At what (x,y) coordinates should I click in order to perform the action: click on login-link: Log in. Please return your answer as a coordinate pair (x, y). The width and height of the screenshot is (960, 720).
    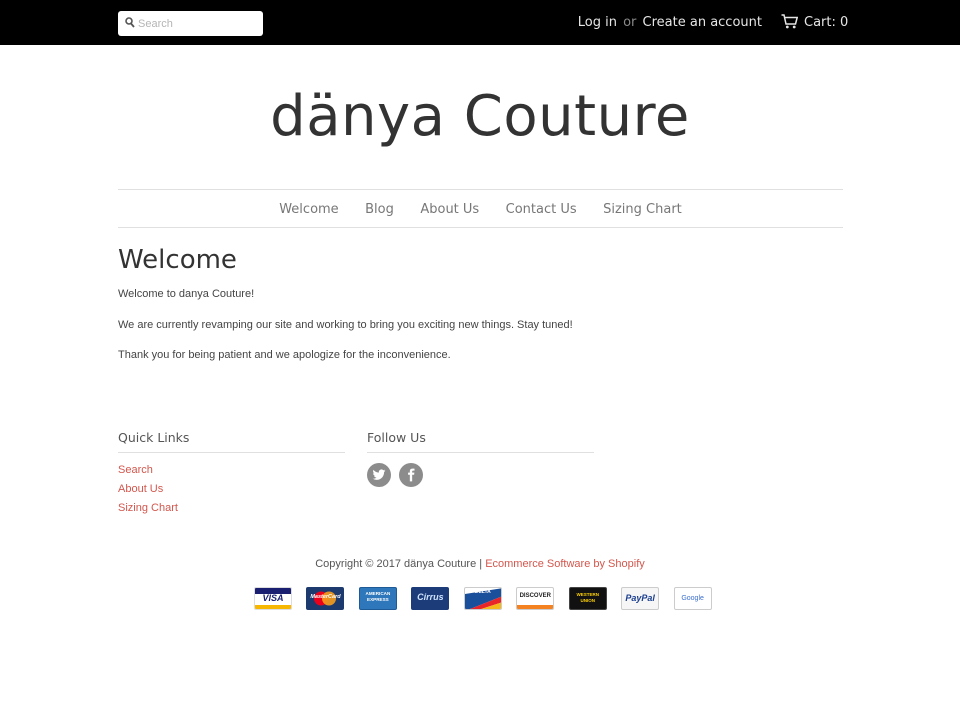
    Looking at the image, I should click on (597, 22).